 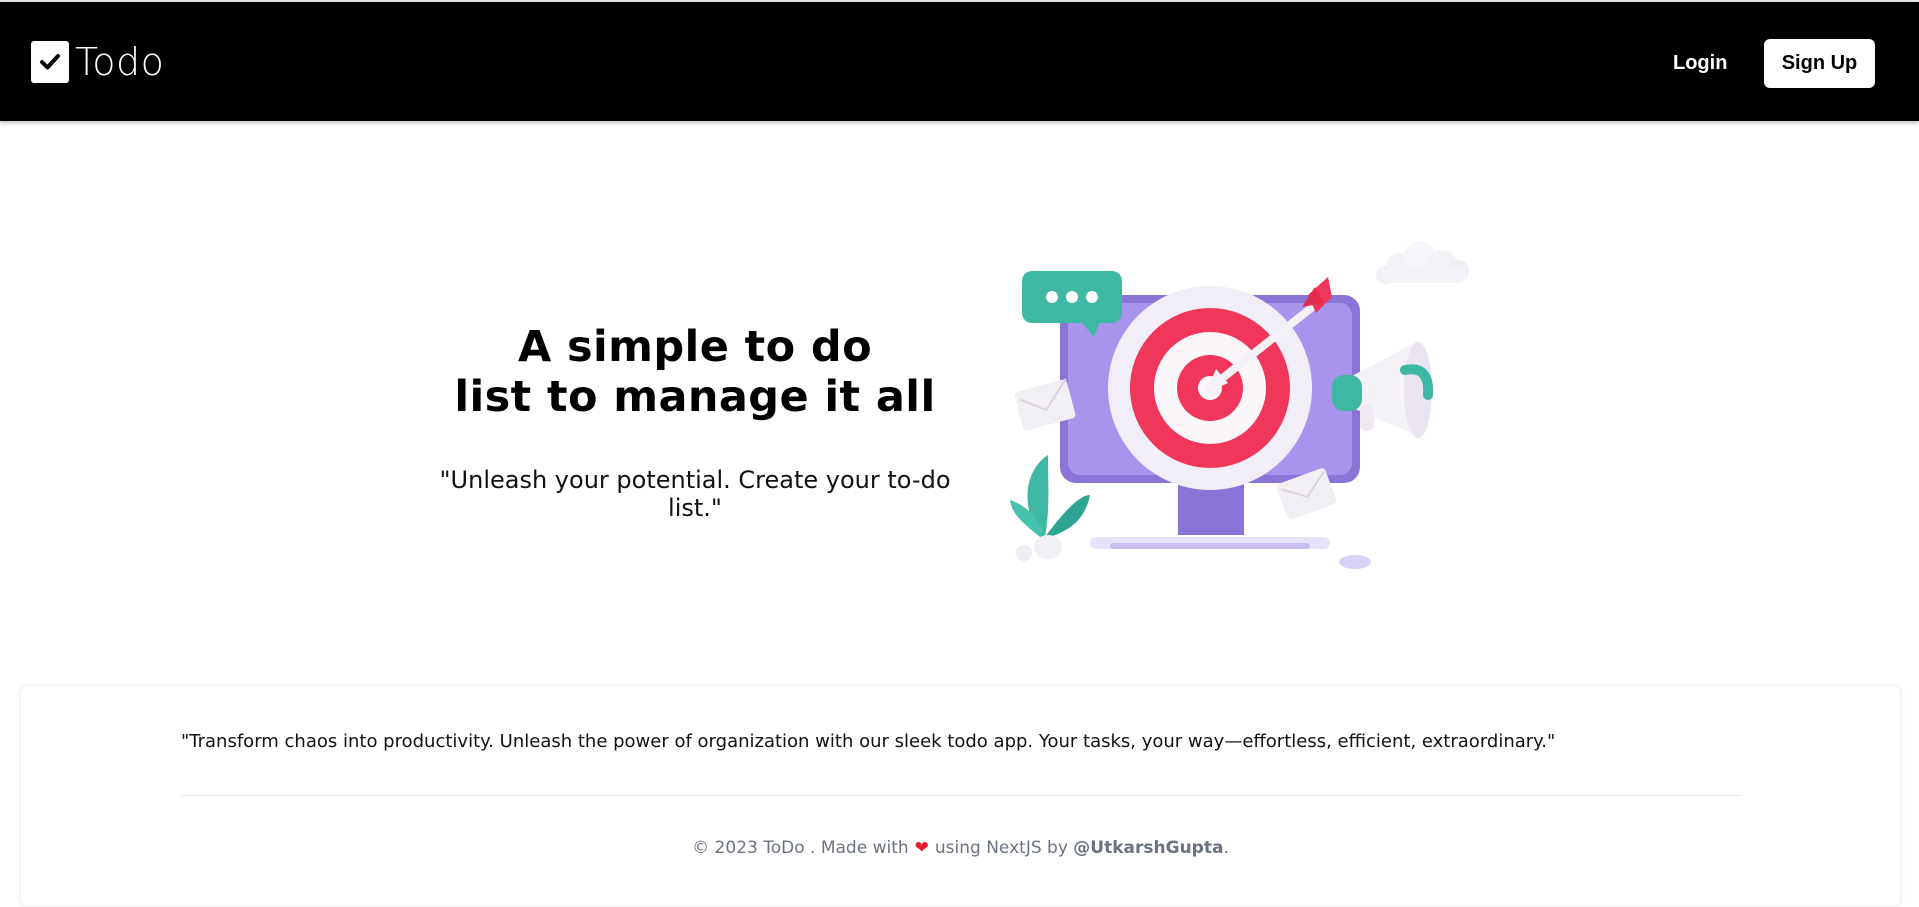 I want to click on signup-button: Sign Up, so click(x=1819, y=63).